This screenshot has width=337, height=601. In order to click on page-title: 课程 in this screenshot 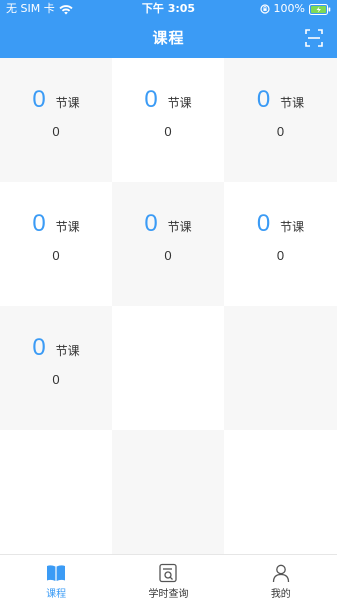, I will do `click(168, 38)`.